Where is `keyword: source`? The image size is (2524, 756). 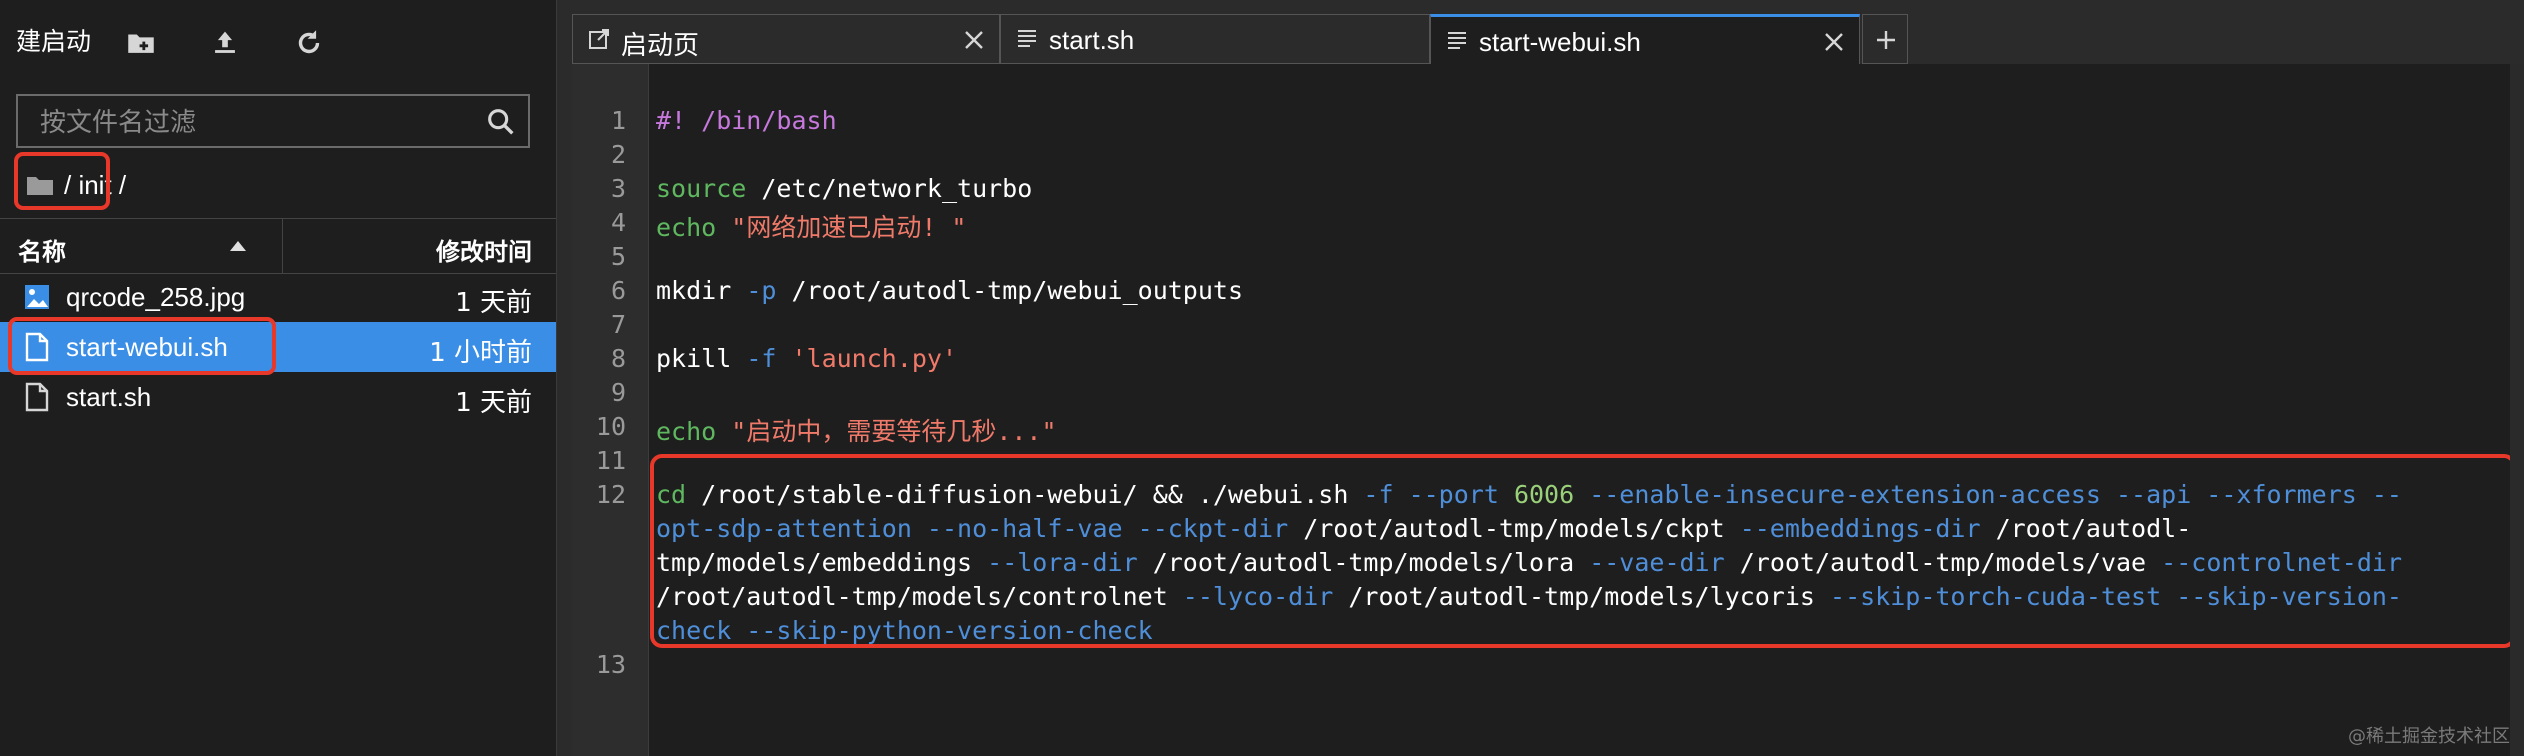 keyword: source is located at coordinates (701, 188).